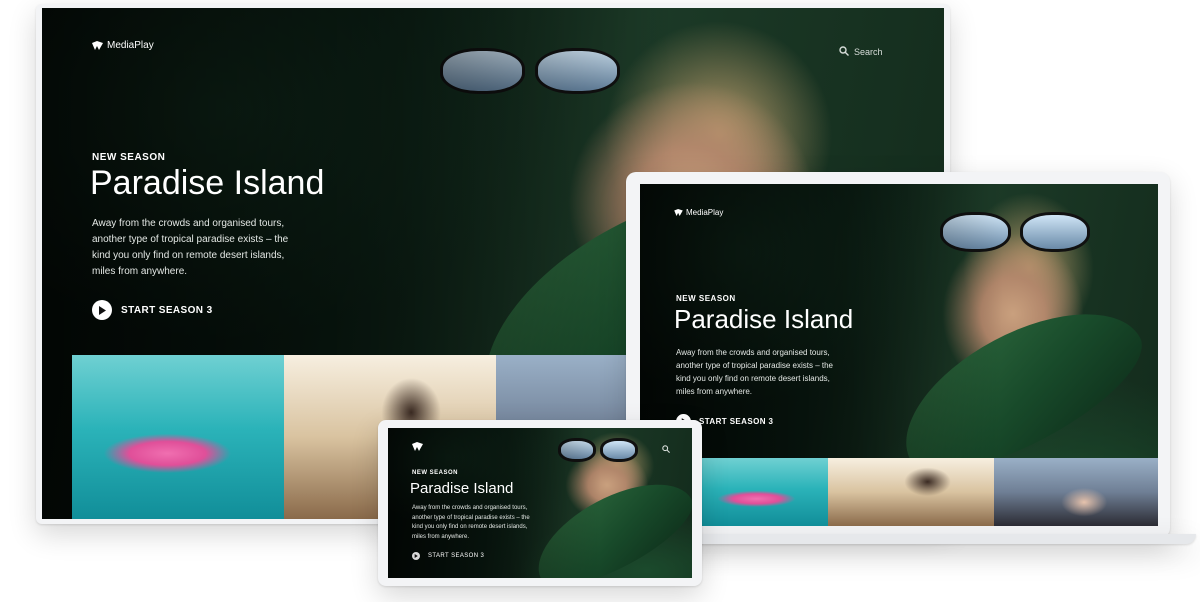  I want to click on thumbnail-hair, so click(1076, 492).